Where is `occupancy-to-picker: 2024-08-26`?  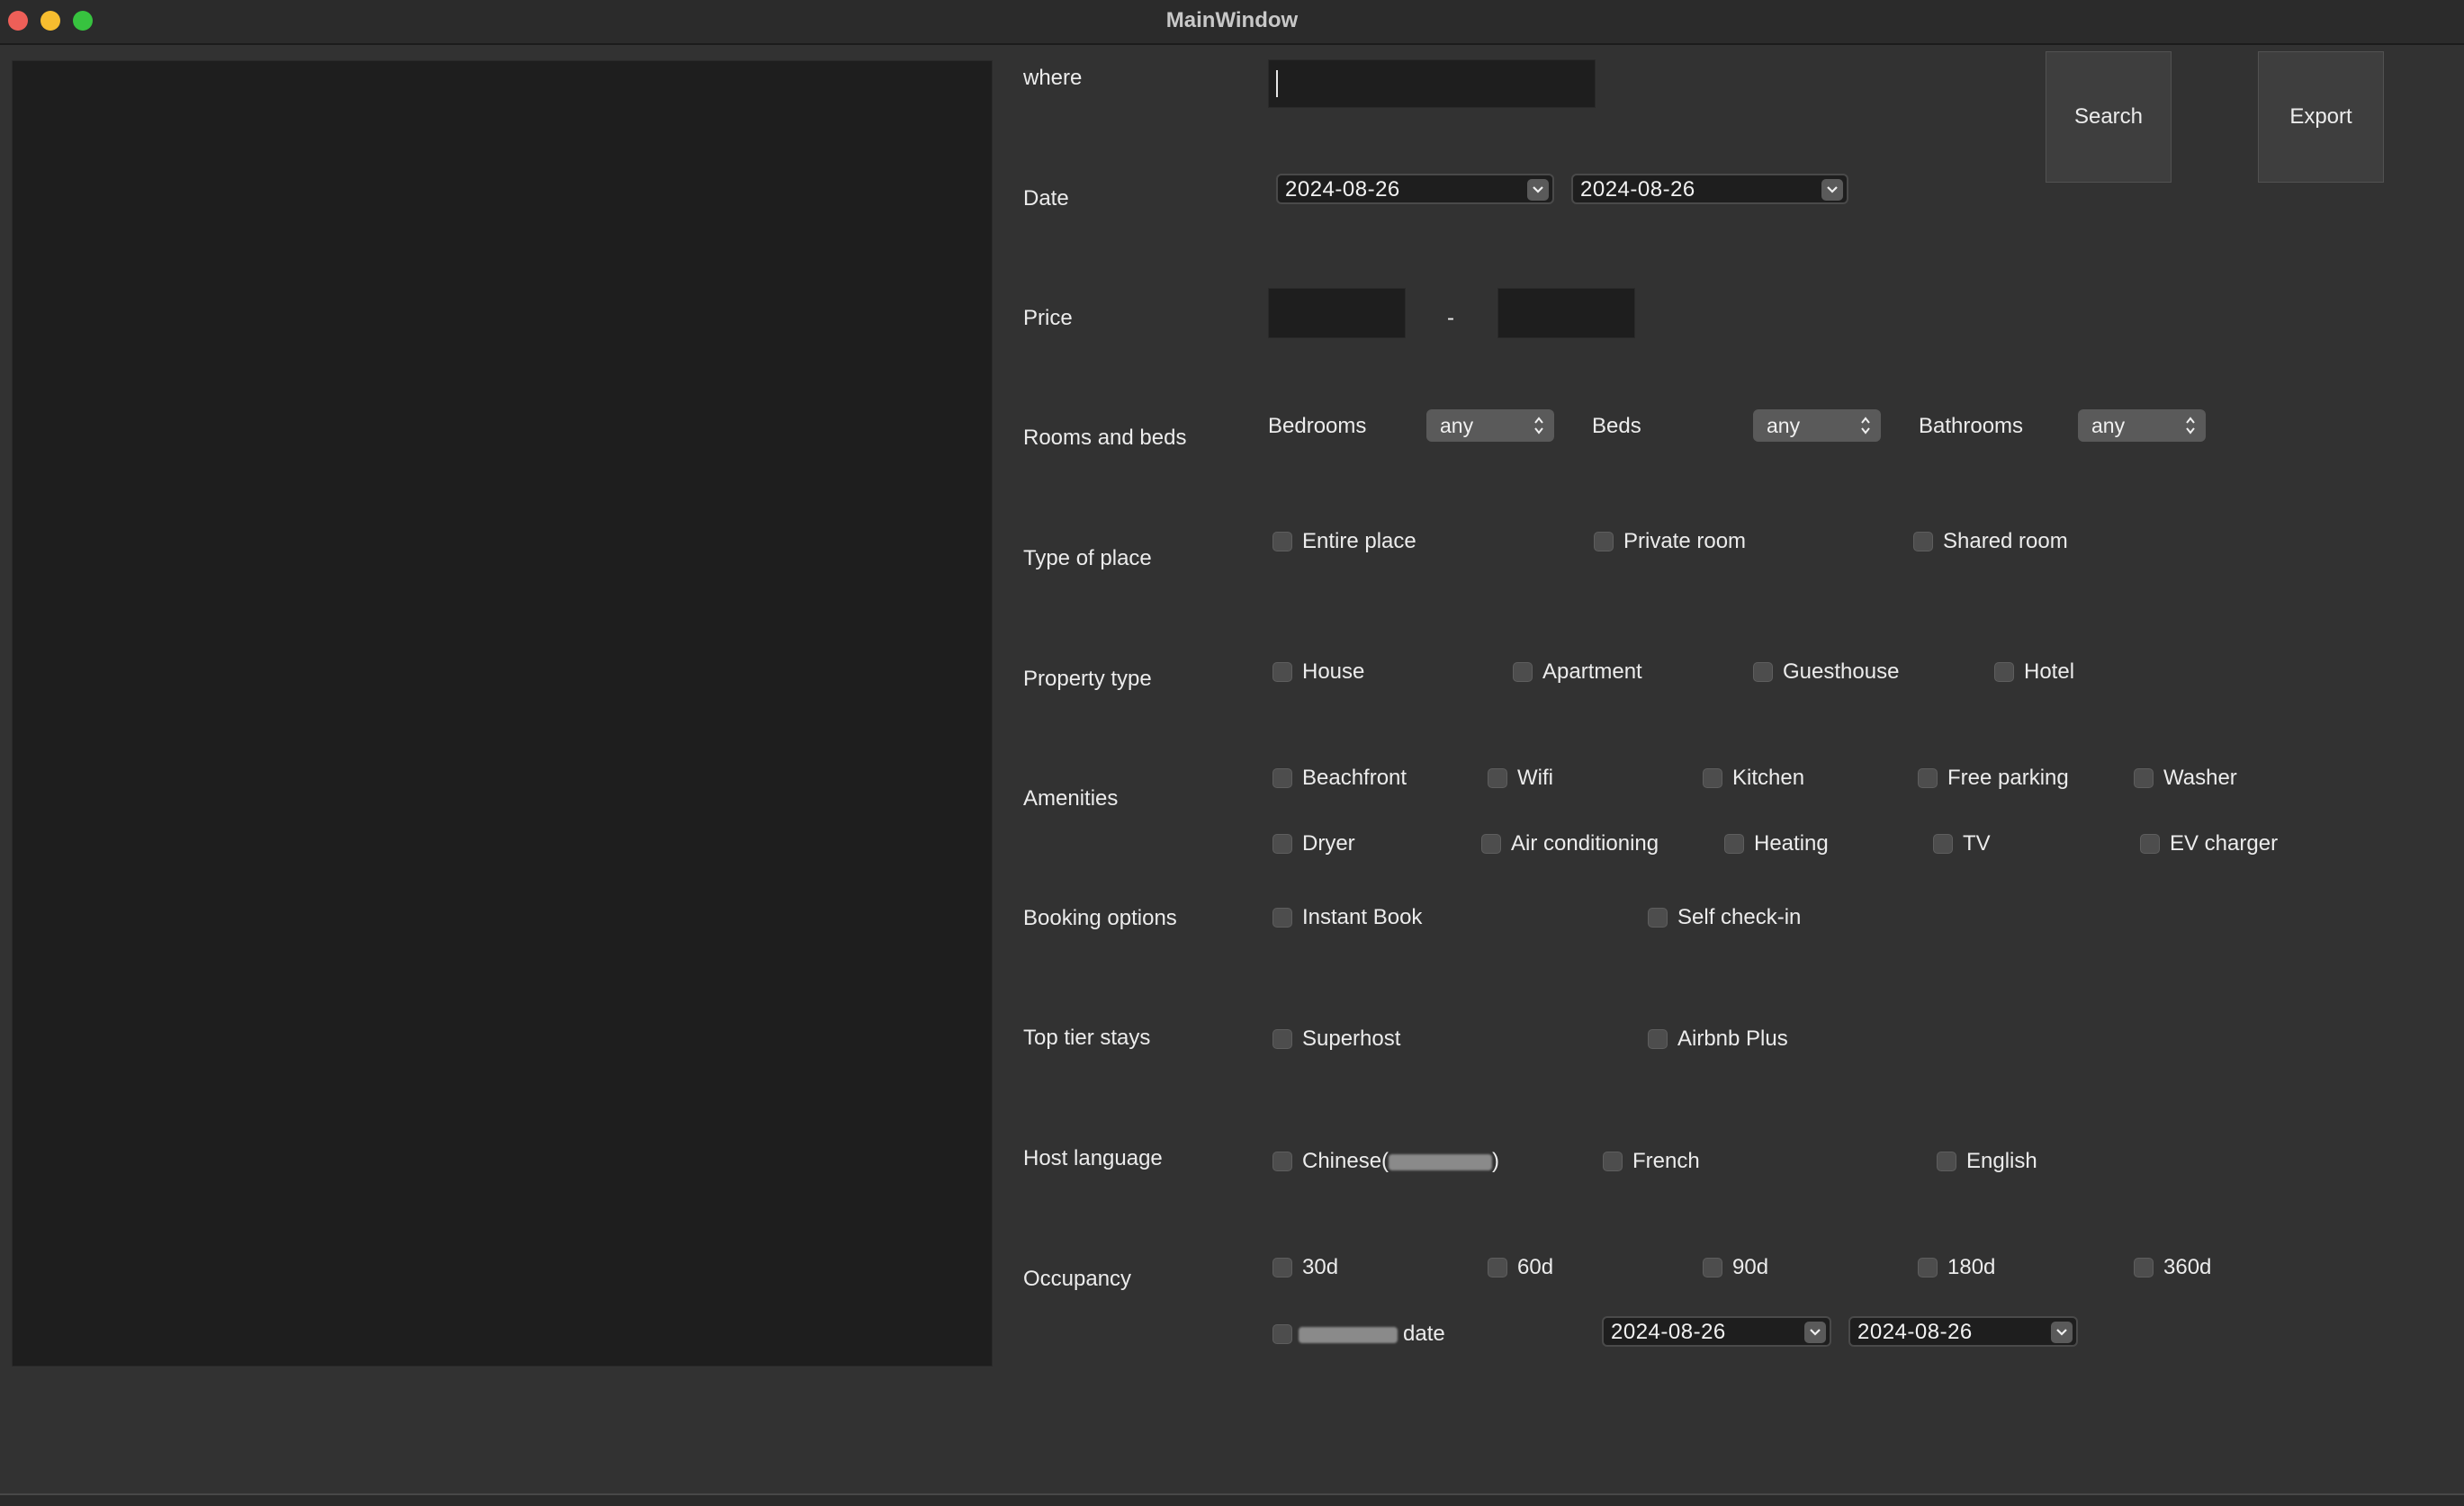
occupancy-to-picker: 2024-08-26 is located at coordinates (1963, 1331).